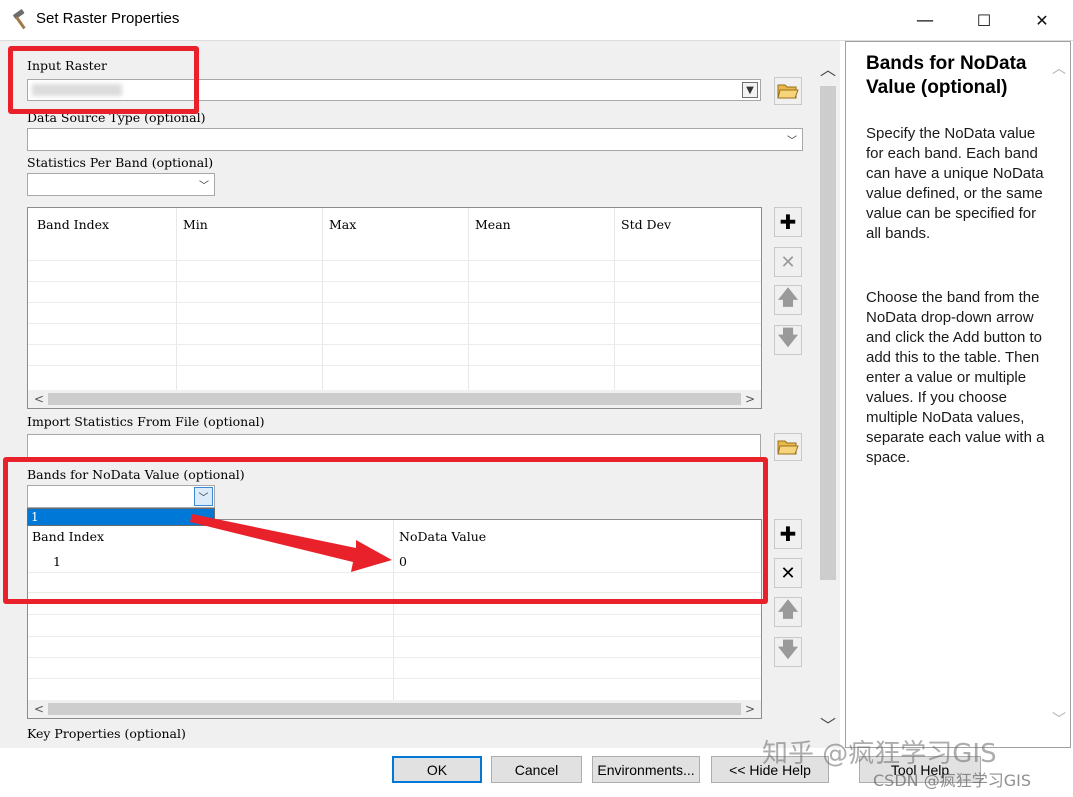  I want to click on stats-header-max: Max, so click(343, 224).